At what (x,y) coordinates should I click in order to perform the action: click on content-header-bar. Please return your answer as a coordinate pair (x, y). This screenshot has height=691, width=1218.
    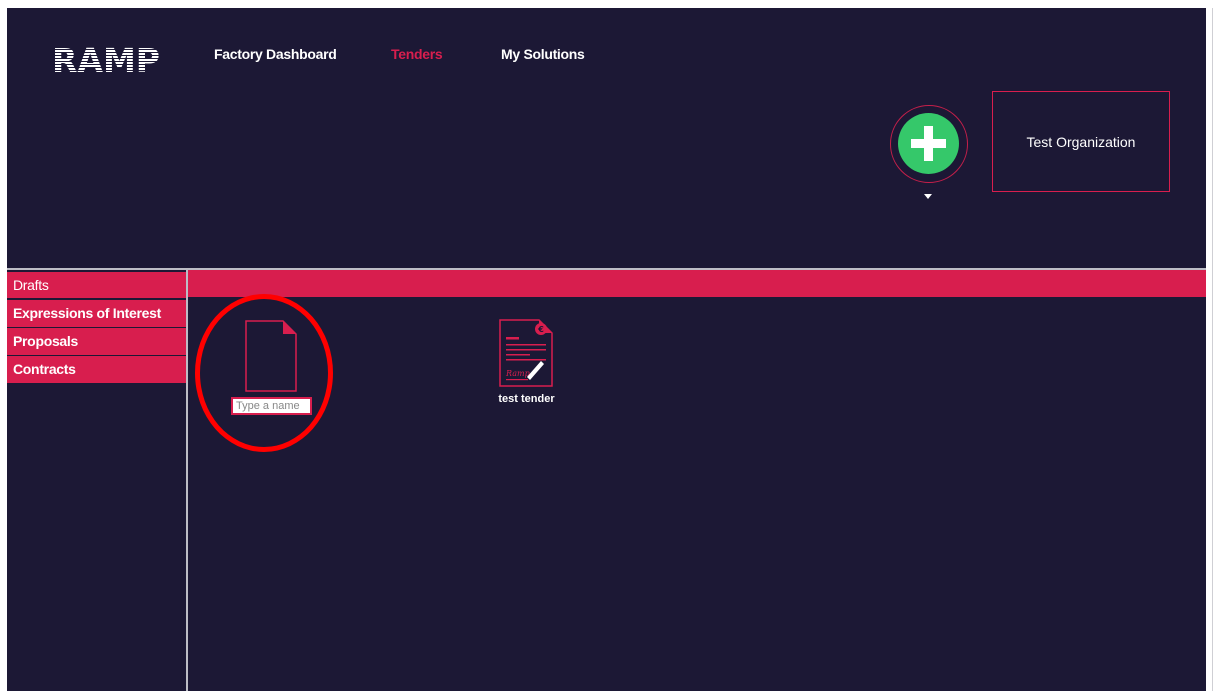
    Looking at the image, I should click on (697, 283).